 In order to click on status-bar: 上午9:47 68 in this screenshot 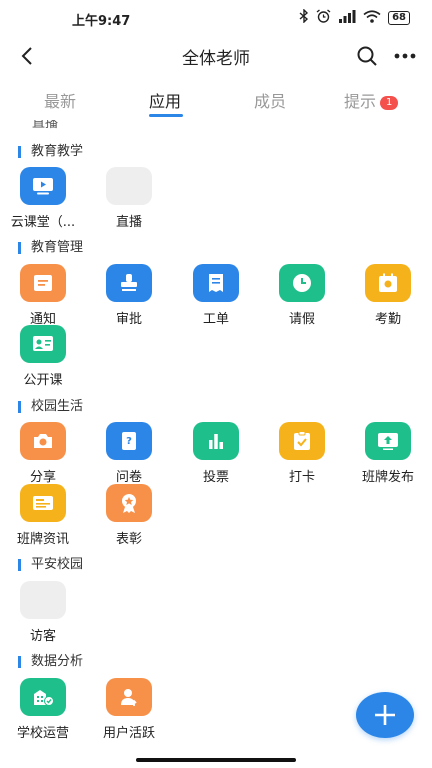, I will do `click(216, 18)`.